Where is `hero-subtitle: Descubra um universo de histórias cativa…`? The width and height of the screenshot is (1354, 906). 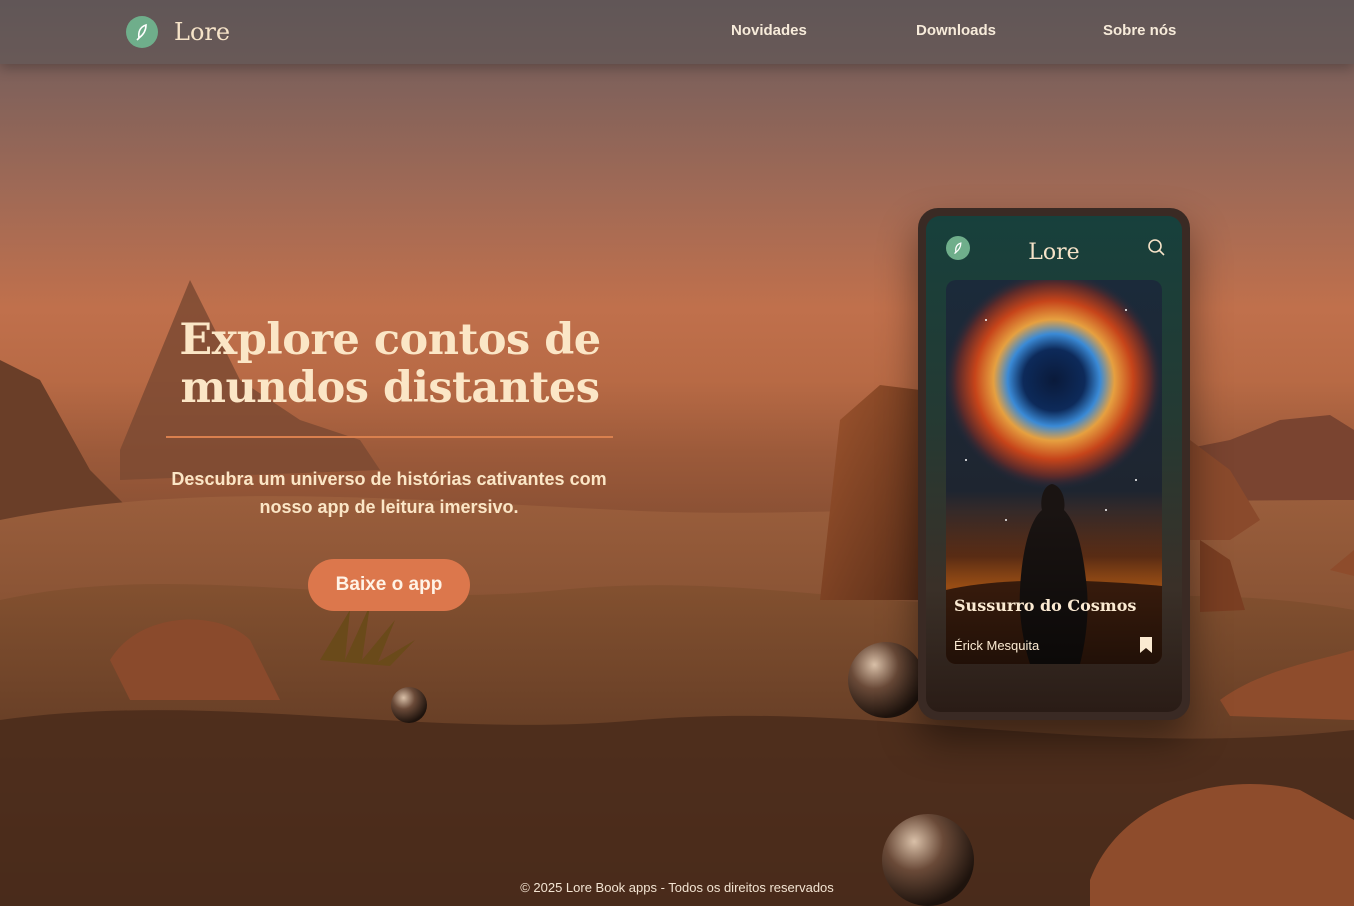
hero-subtitle: Descubra um universo de histórias cativa… is located at coordinates (389, 493).